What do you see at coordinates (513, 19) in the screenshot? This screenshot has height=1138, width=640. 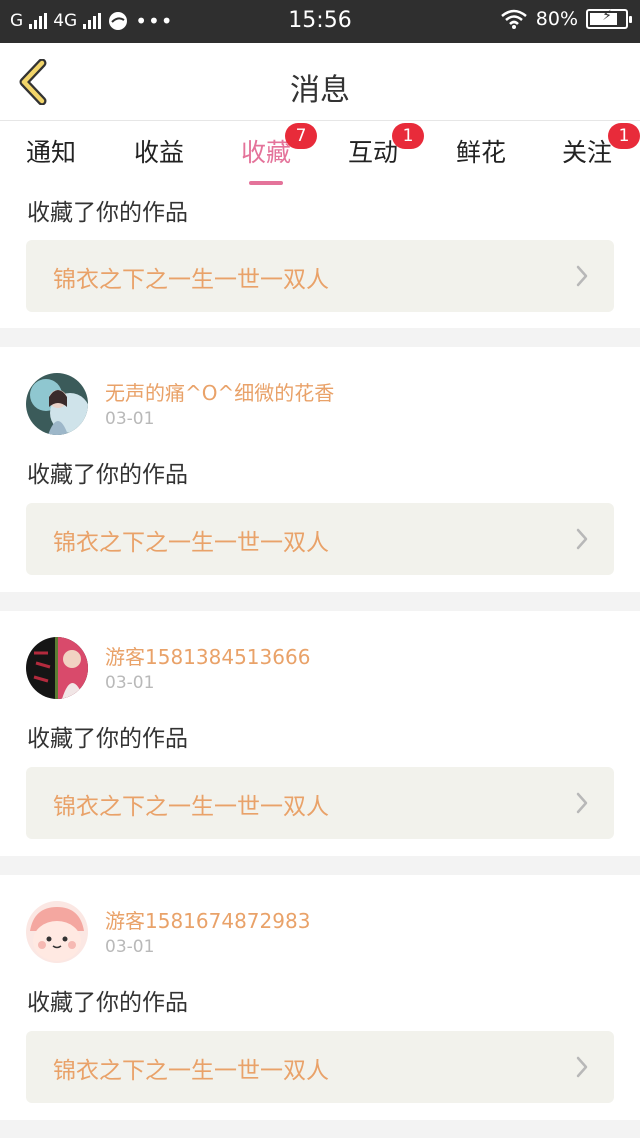 I see `wifi-icon` at bounding box center [513, 19].